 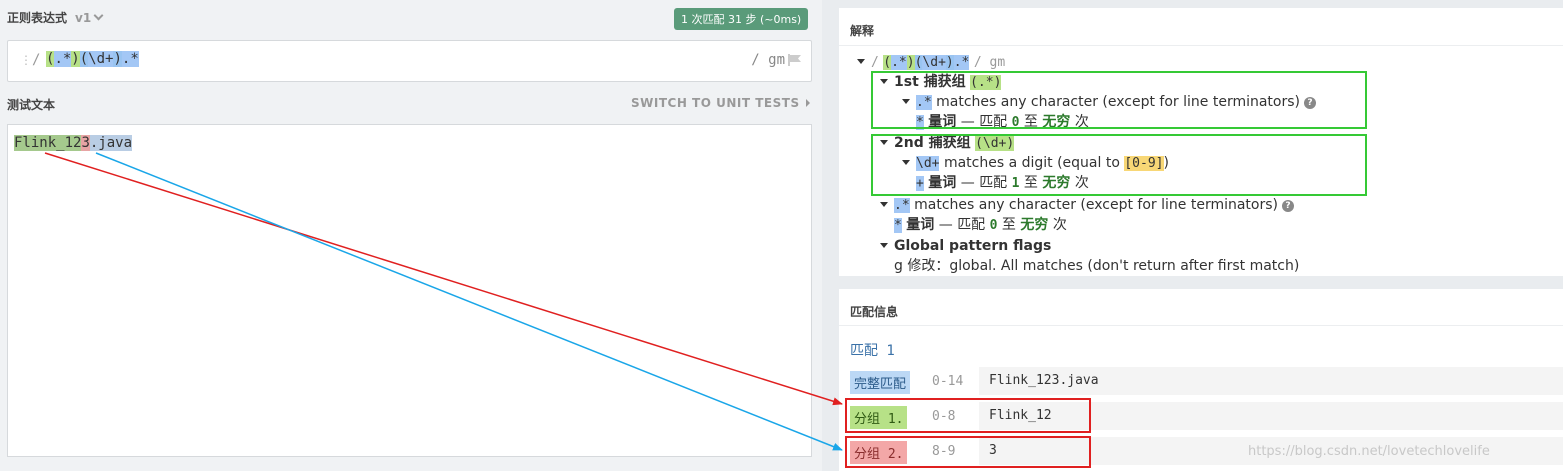 What do you see at coordinates (768, 60) in the screenshot?
I see `regex-flags: / gm` at bounding box center [768, 60].